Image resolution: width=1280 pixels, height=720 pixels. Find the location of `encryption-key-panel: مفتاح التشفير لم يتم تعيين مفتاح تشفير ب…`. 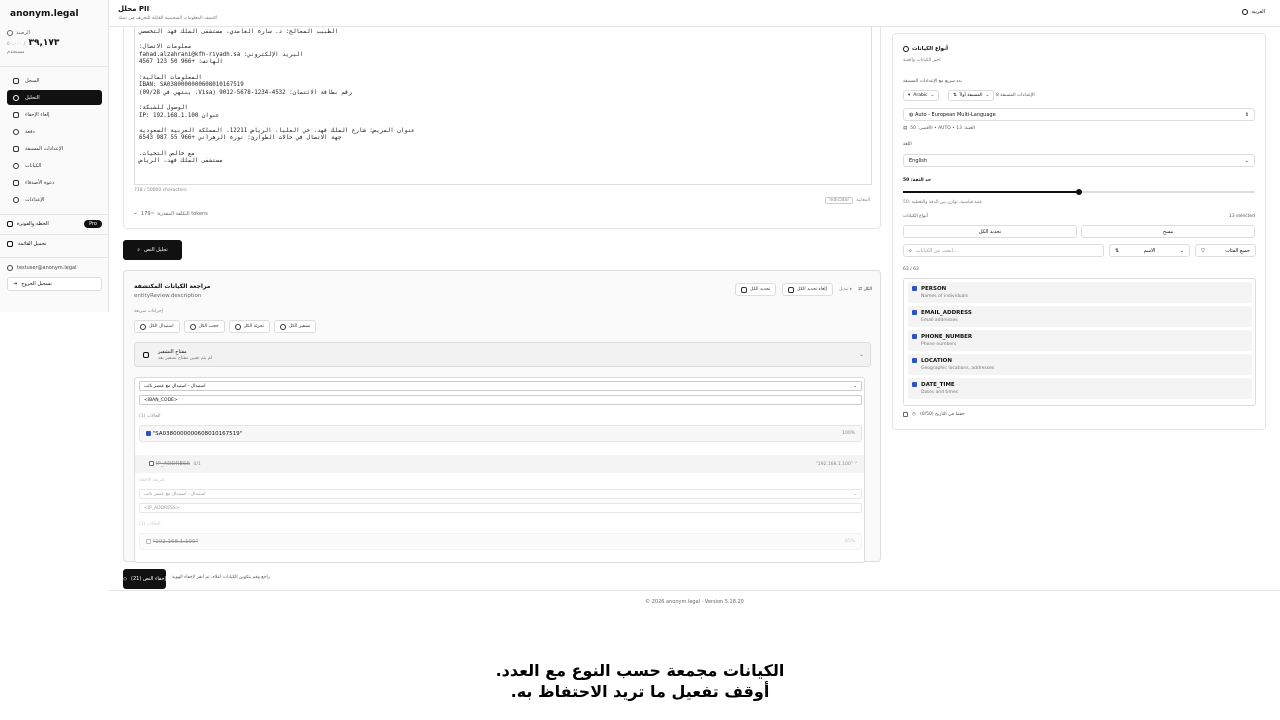

encryption-key-panel: مفتاح التشفير لم يتم تعيين مفتاح تشفير ب… is located at coordinates (502, 354).